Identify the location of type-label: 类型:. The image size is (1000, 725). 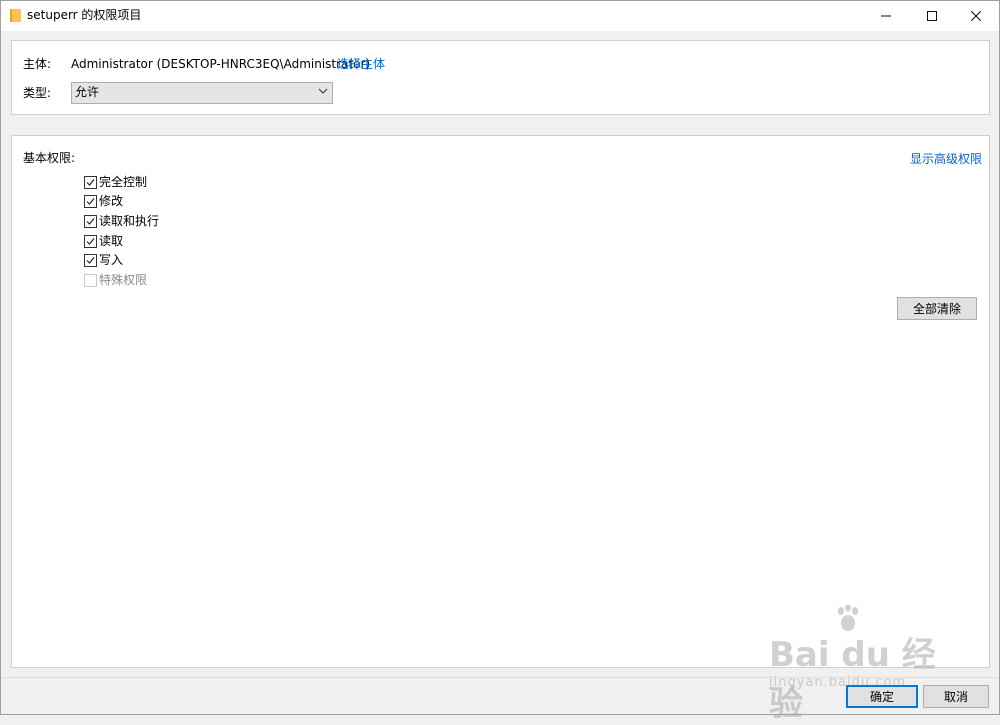
(37, 93).